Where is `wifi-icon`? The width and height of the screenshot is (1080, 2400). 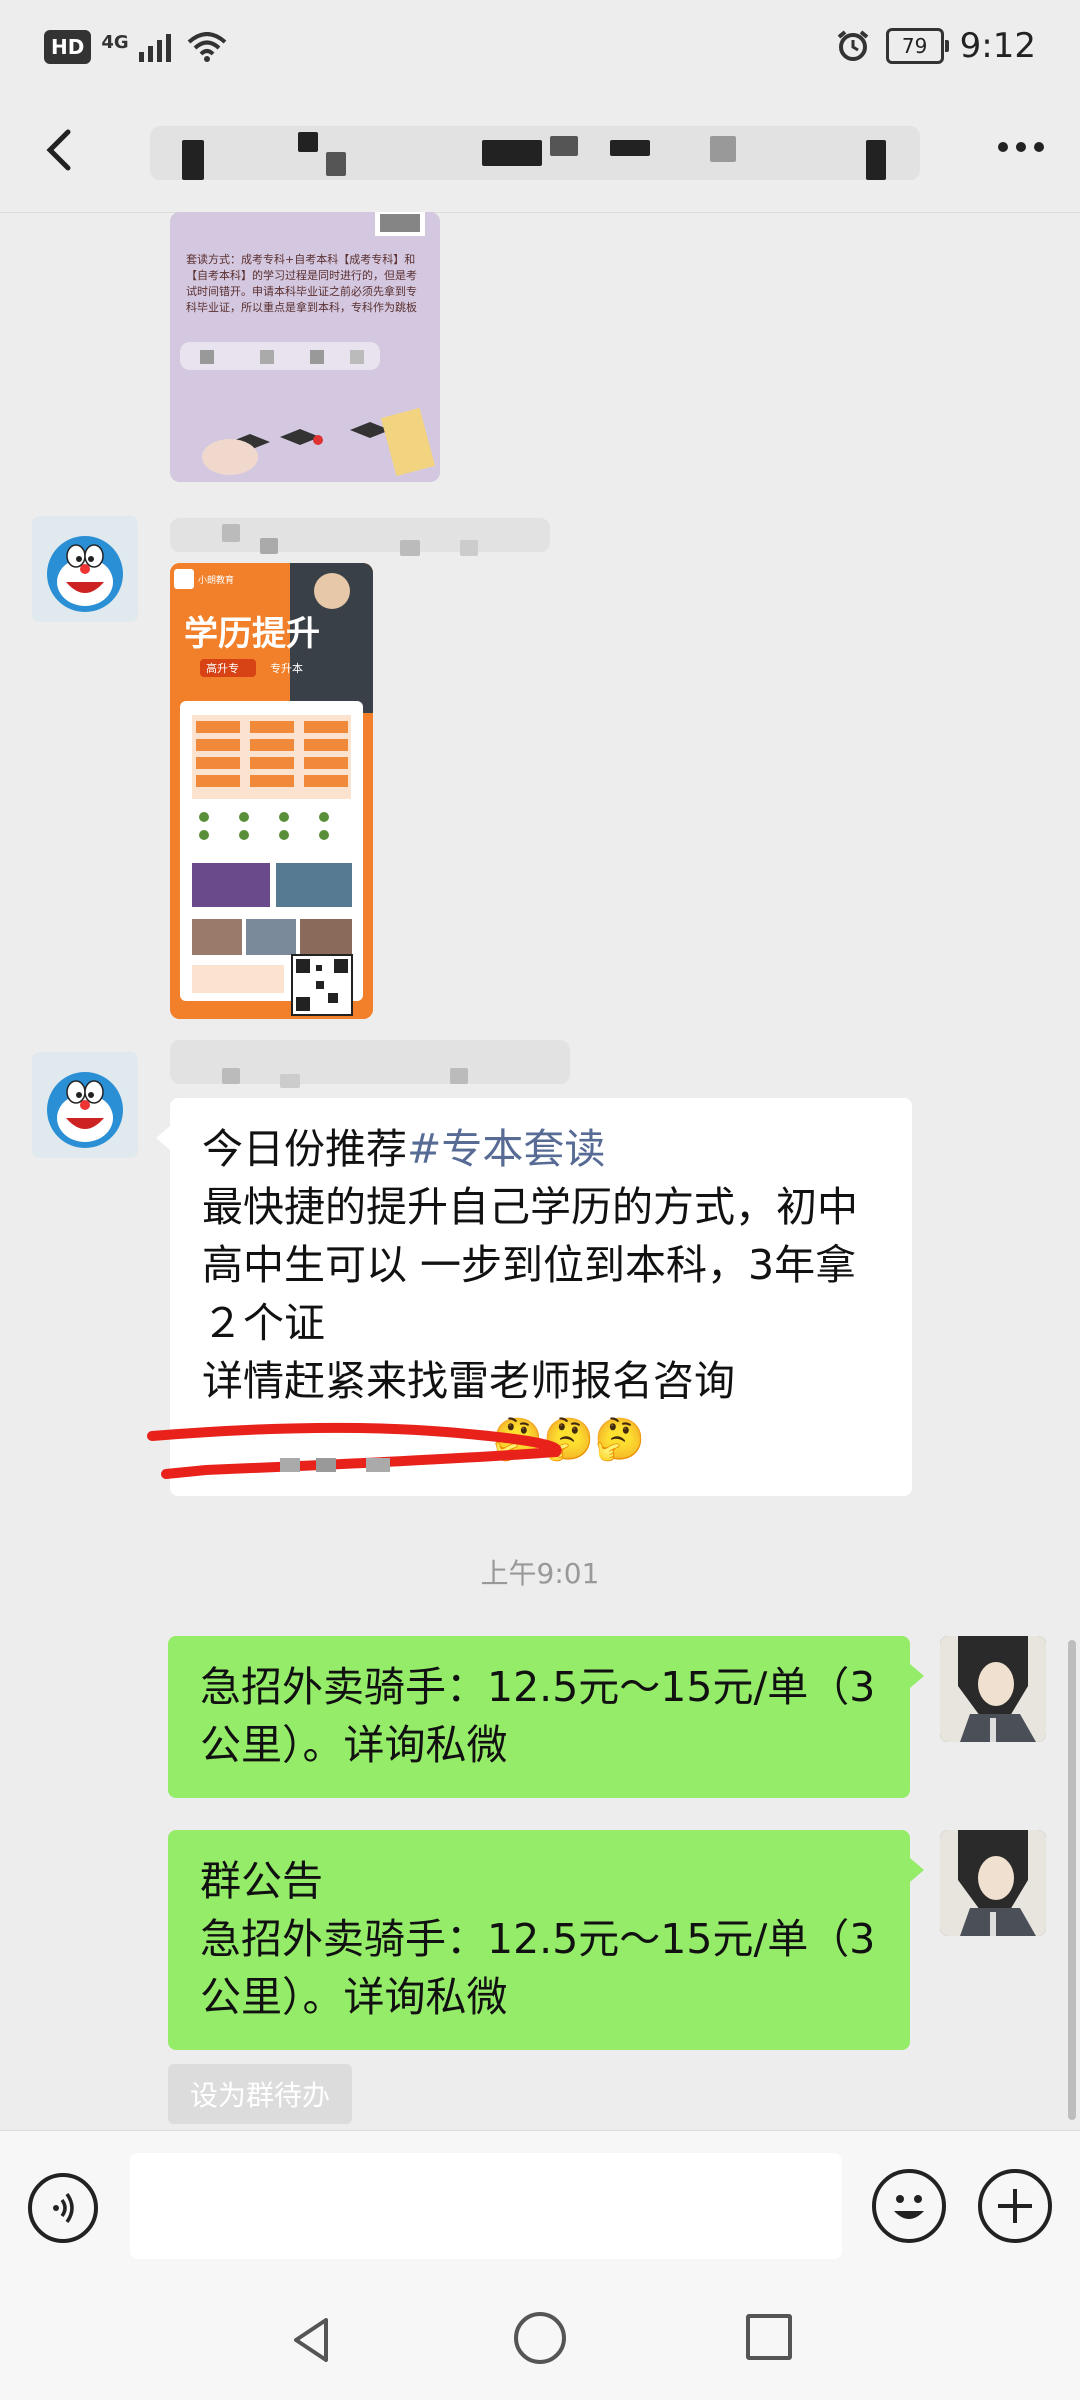 wifi-icon is located at coordinates (206, 47).